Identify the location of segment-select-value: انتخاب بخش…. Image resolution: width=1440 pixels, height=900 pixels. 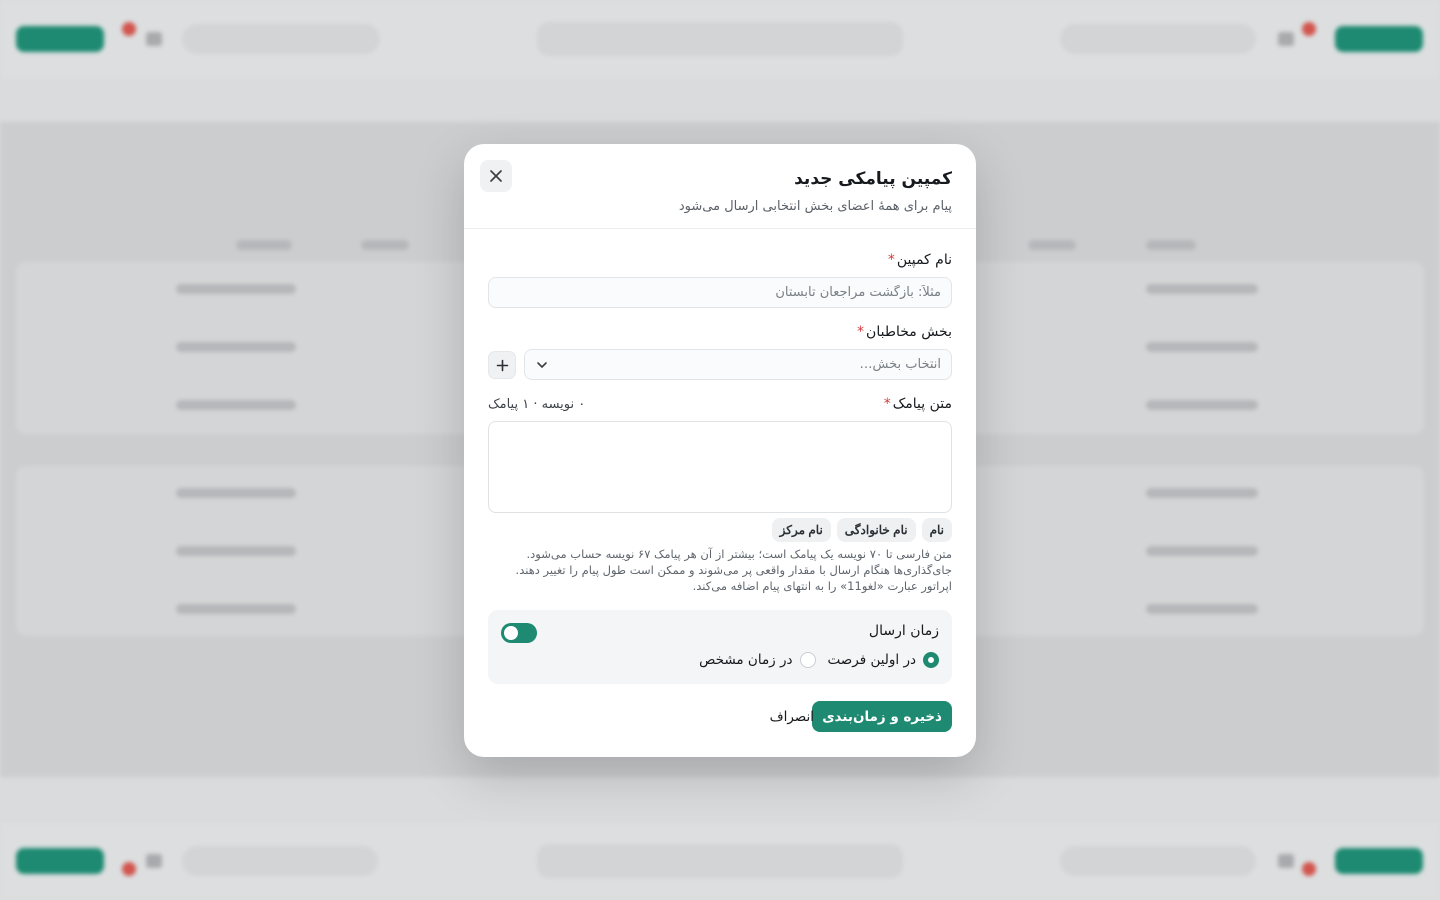
(900, 364).